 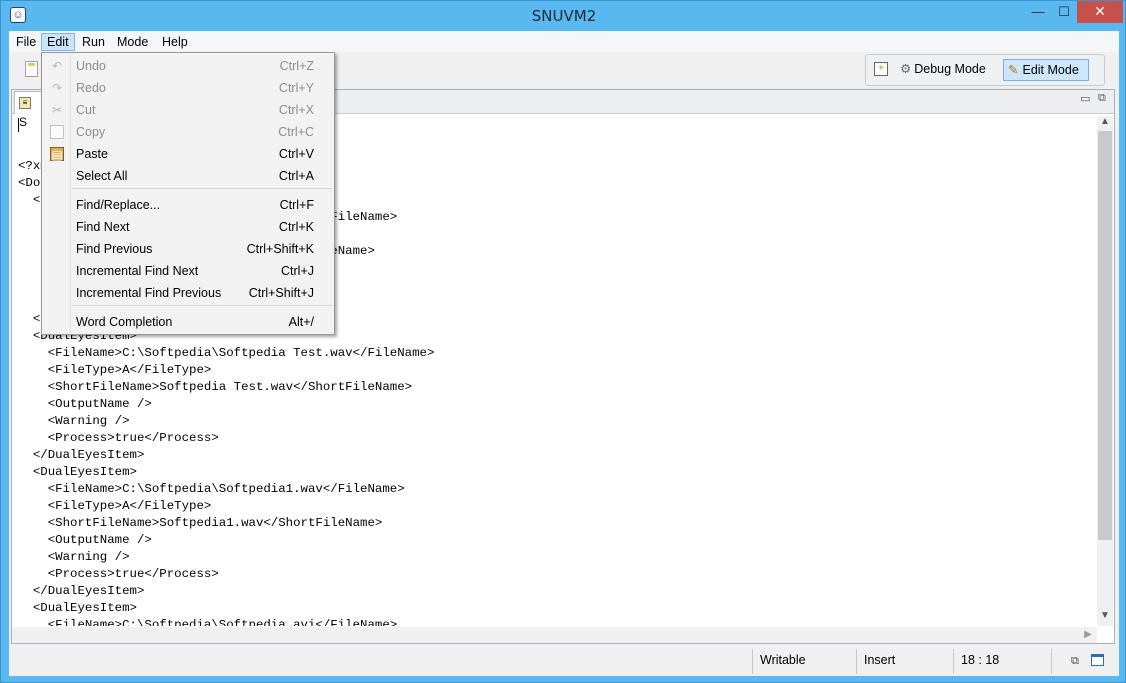 I want to click on panel-maximize-button: ⧉, so click(x=1102, y=98).